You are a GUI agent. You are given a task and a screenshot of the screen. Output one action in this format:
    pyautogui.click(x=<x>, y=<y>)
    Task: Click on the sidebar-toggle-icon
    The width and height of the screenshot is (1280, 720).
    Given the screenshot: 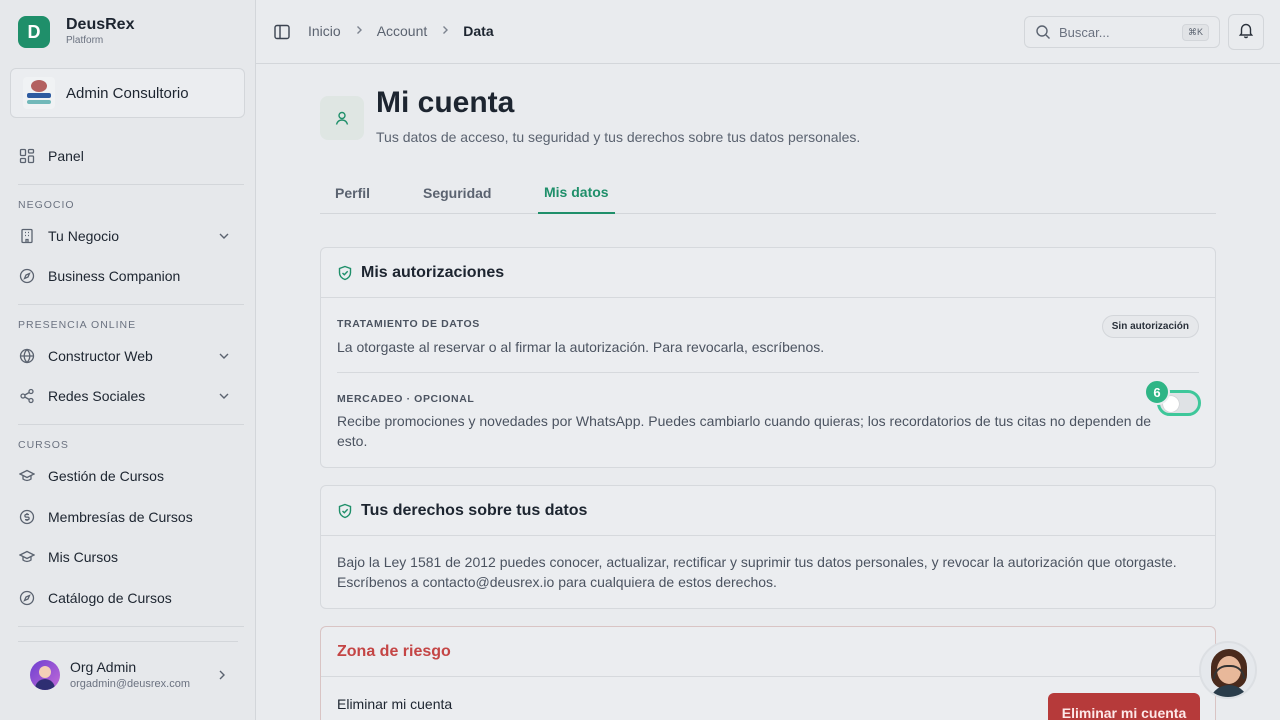 What is the action you would take?
    pyautogui.click(x=282, y=32)
    